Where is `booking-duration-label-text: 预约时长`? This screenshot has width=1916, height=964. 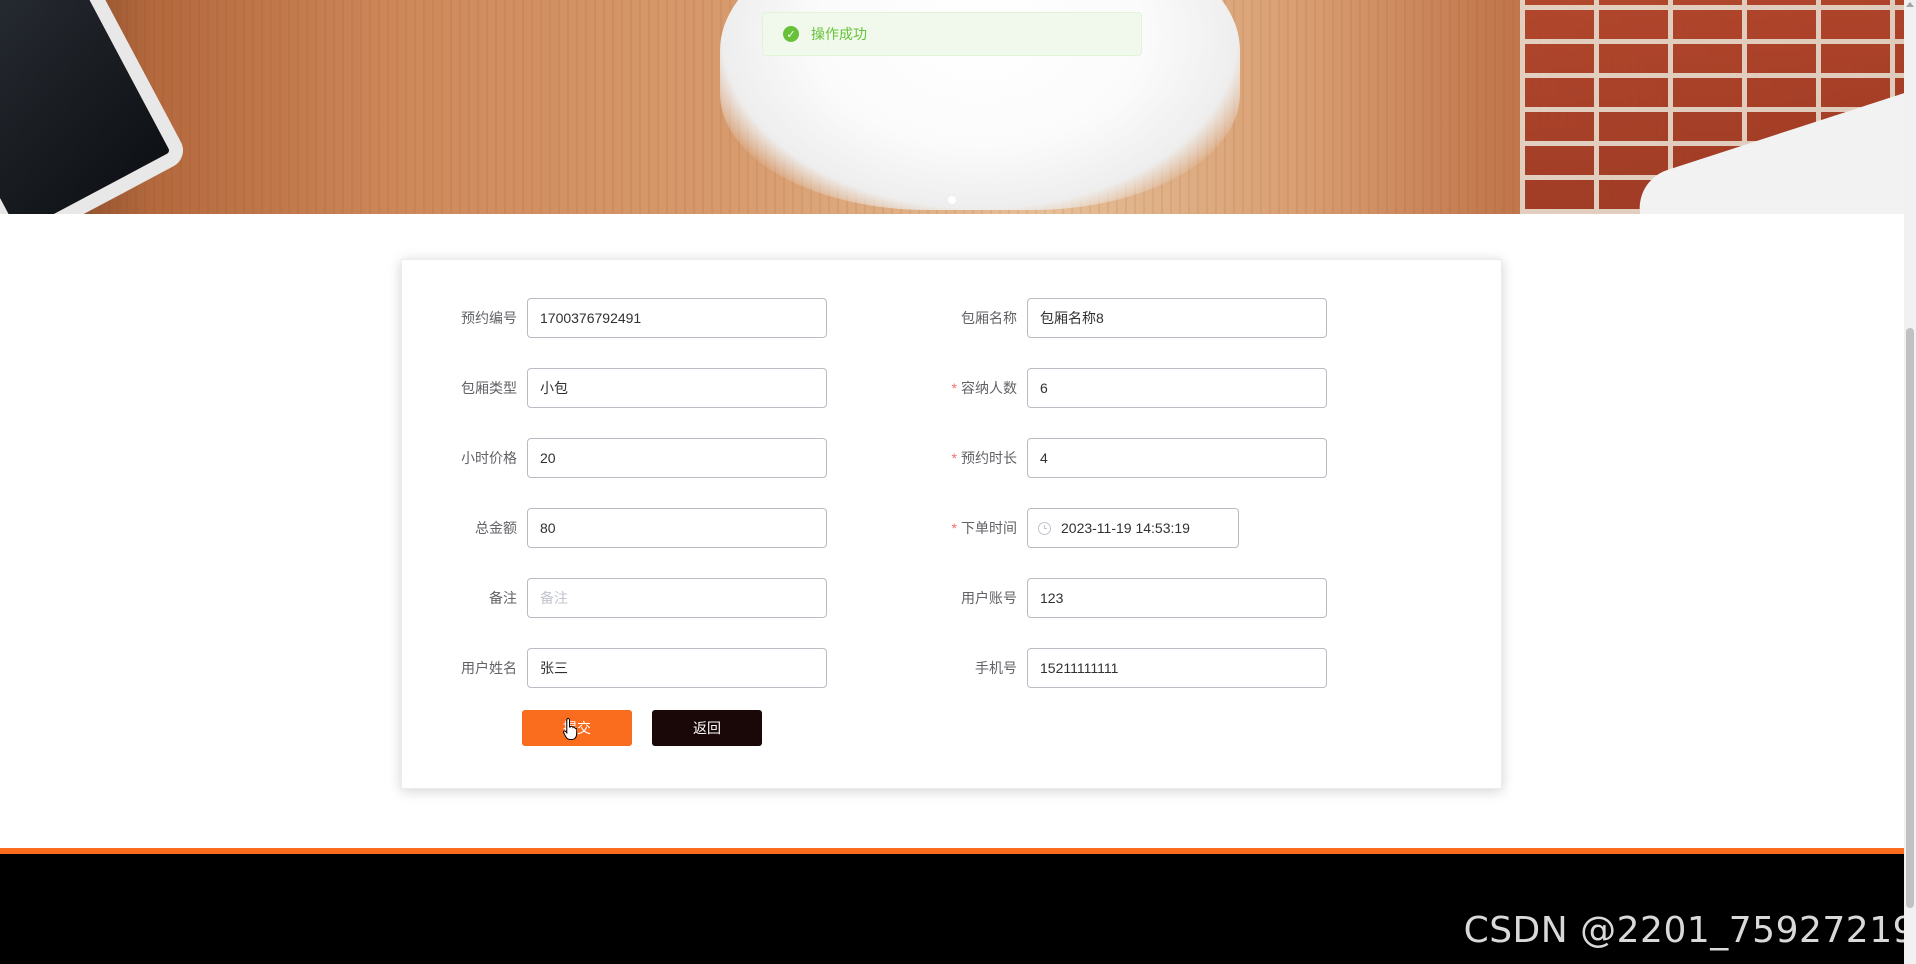 booking-duration-label-text: 预约时长 is located at coordinates (989, 458).